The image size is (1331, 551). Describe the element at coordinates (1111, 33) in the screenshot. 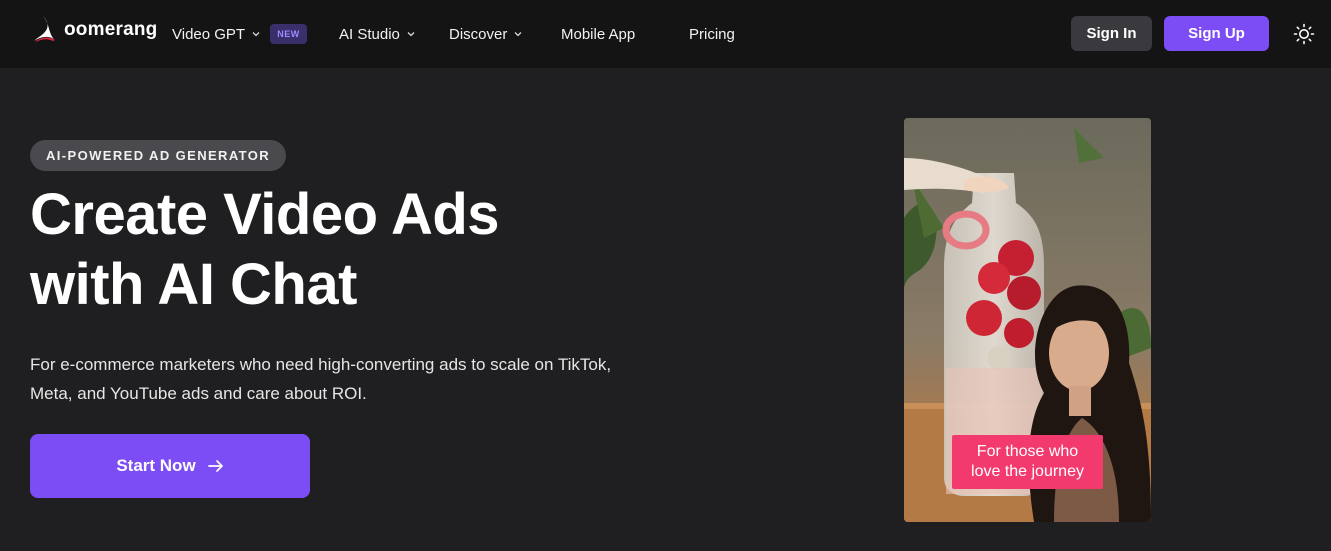

I see `sign-in-button: Sign In` at that location.